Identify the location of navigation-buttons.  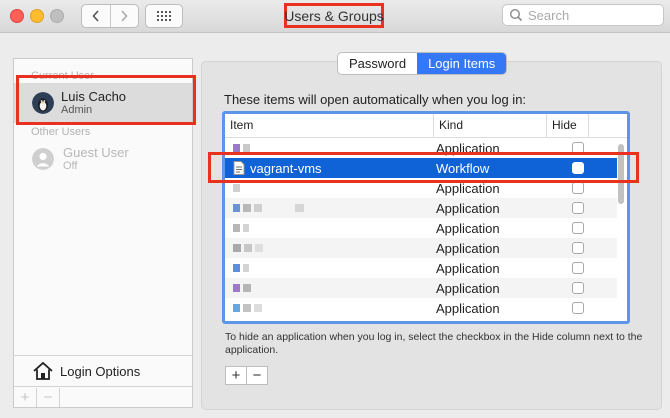
(110, 16).